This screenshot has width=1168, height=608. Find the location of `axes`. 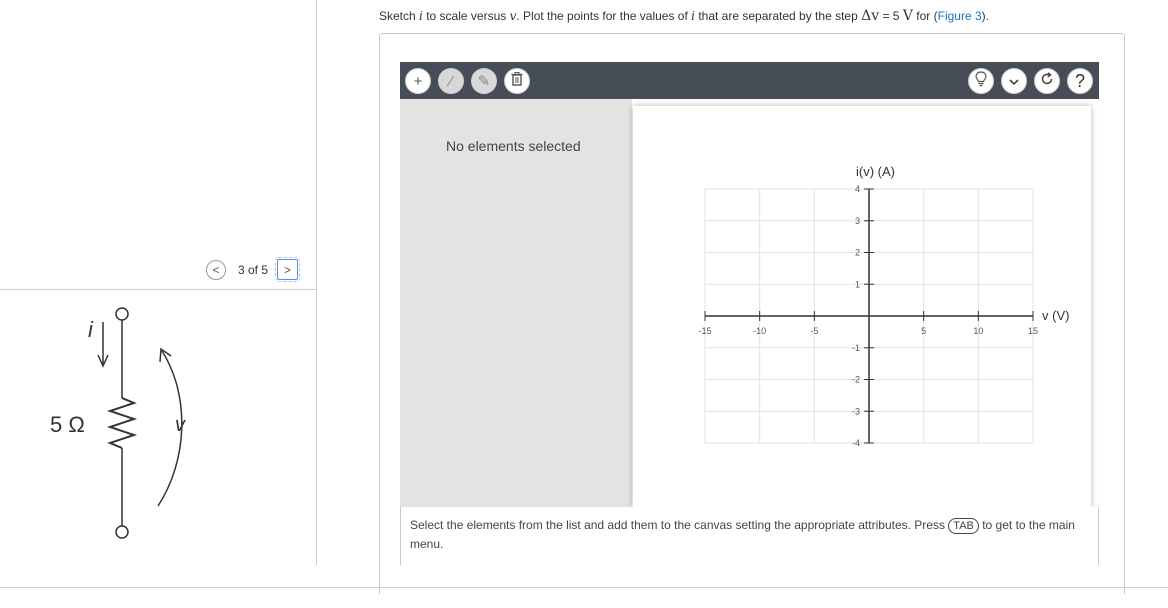

axes is located at coordinates (869, 316).